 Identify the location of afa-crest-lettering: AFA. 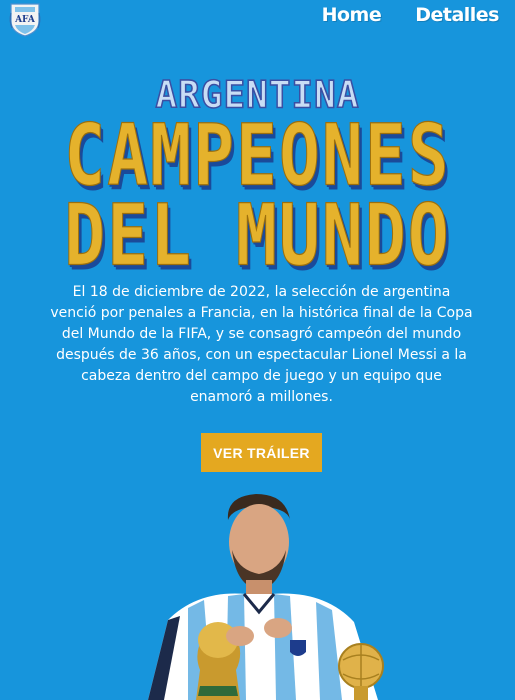
(25, 20).